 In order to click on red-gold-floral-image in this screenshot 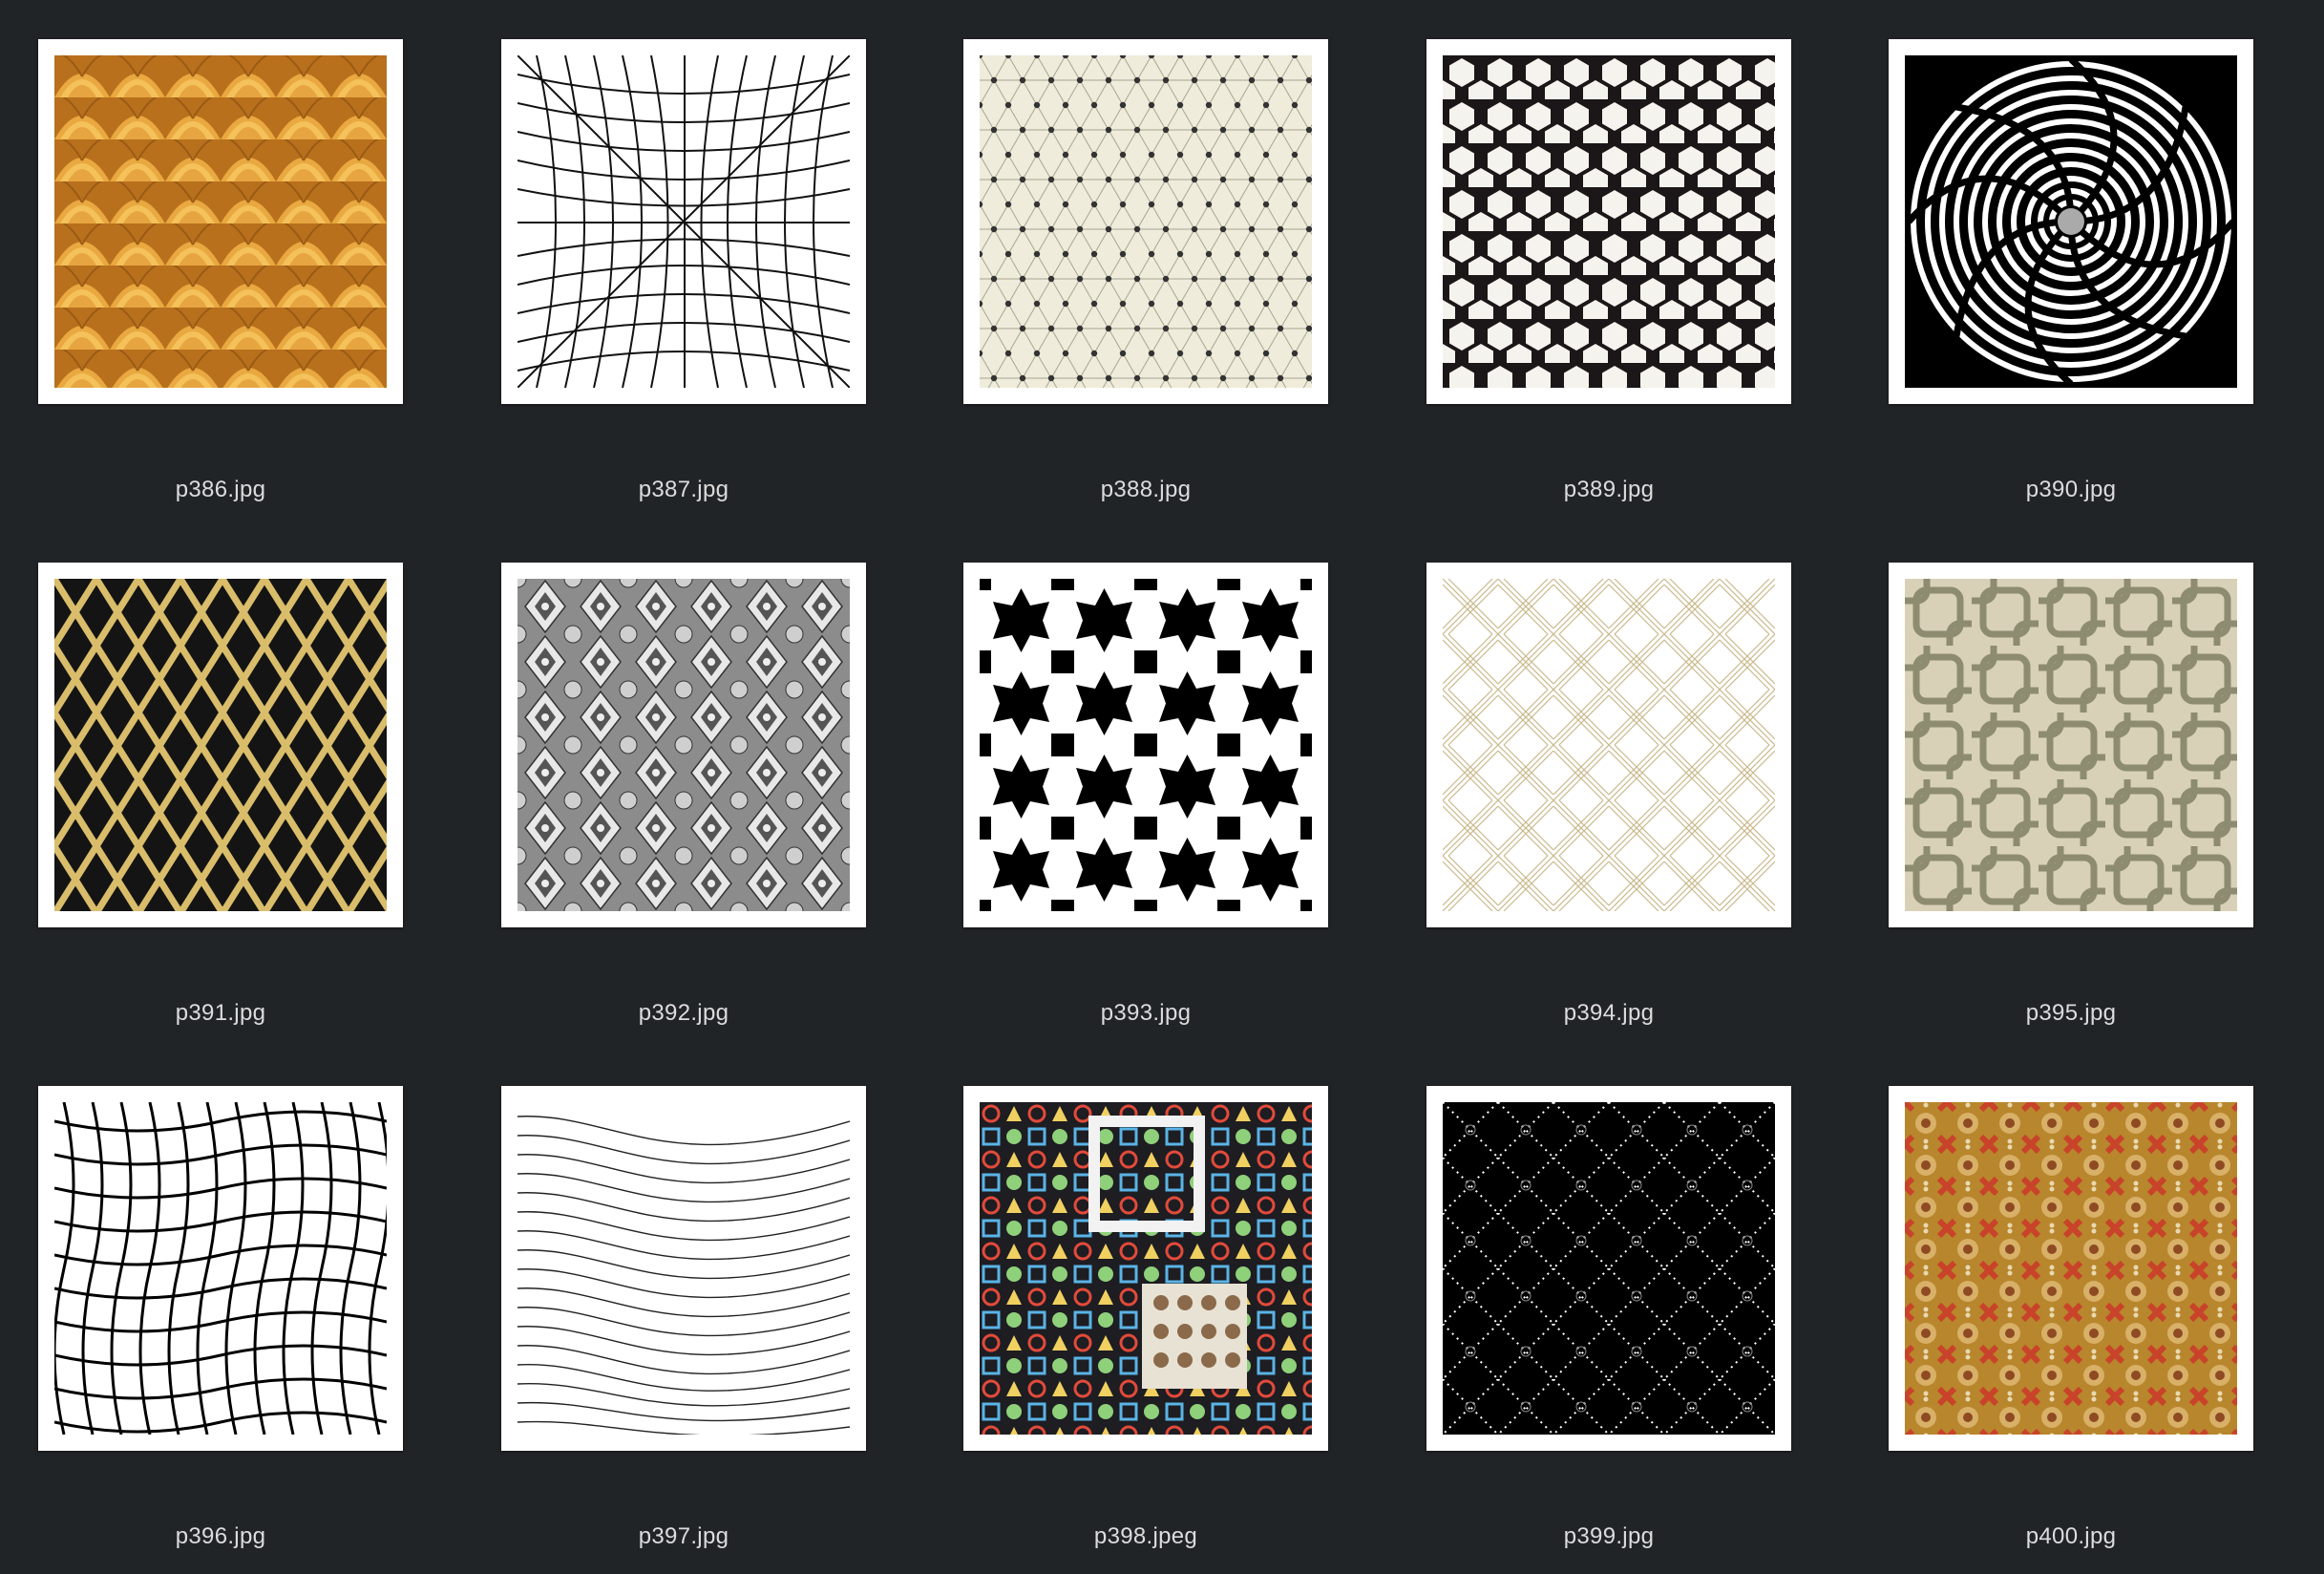, I will do `click(2071, 1269)`.